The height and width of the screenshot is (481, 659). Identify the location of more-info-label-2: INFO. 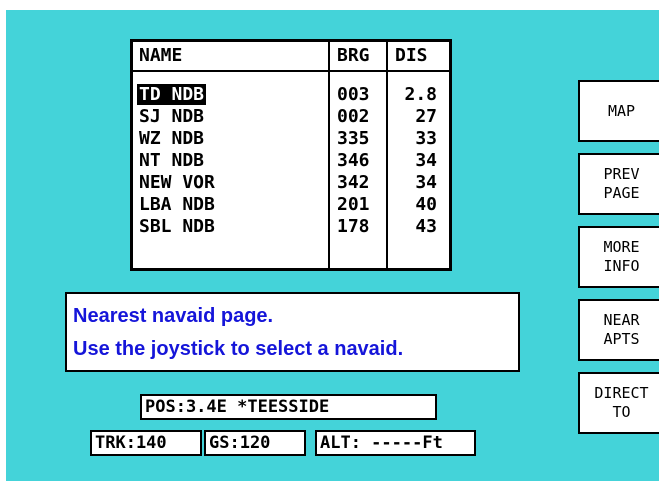
(621, 266).